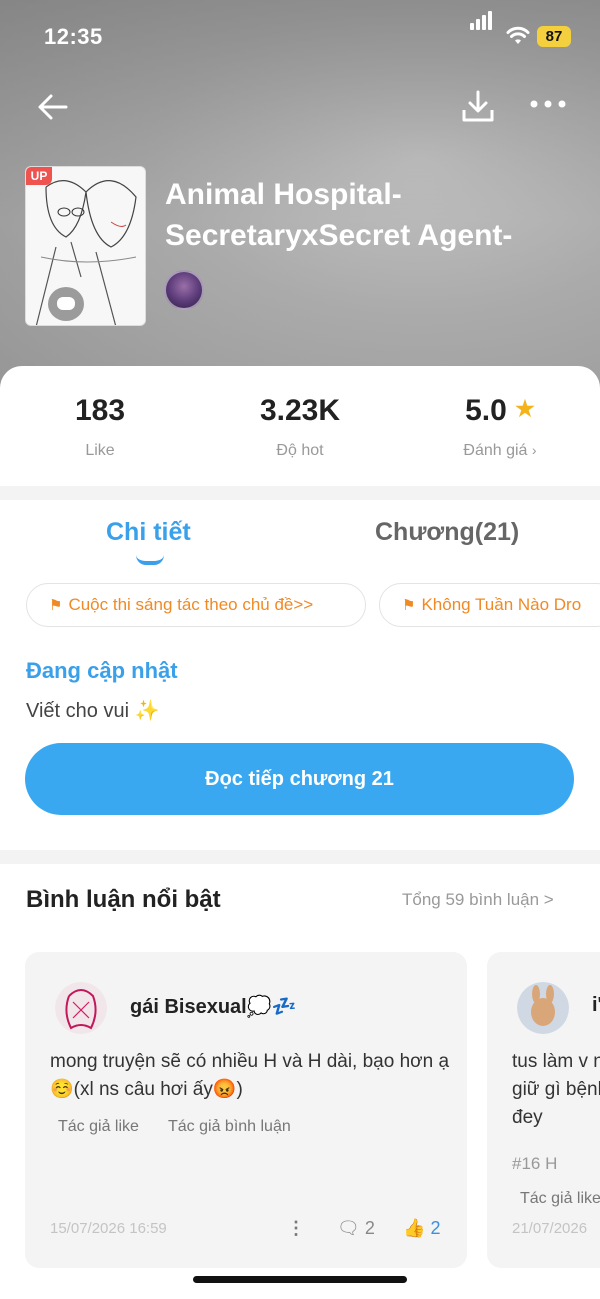 This screenshot has height=1299, width=600. Describe the element at coordinates (300, 450) in the screenshot. I see `hot-label: Độ hot` at that location.